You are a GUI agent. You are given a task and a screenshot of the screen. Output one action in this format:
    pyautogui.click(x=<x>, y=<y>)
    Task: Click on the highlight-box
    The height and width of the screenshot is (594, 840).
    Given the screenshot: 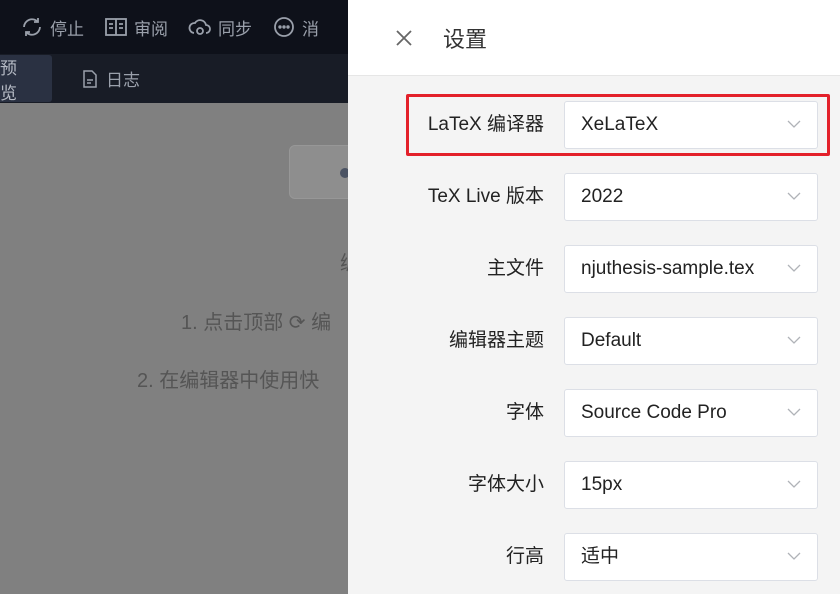 What is the action you would take?
    pyautogui.click(x=618, y=125)
    